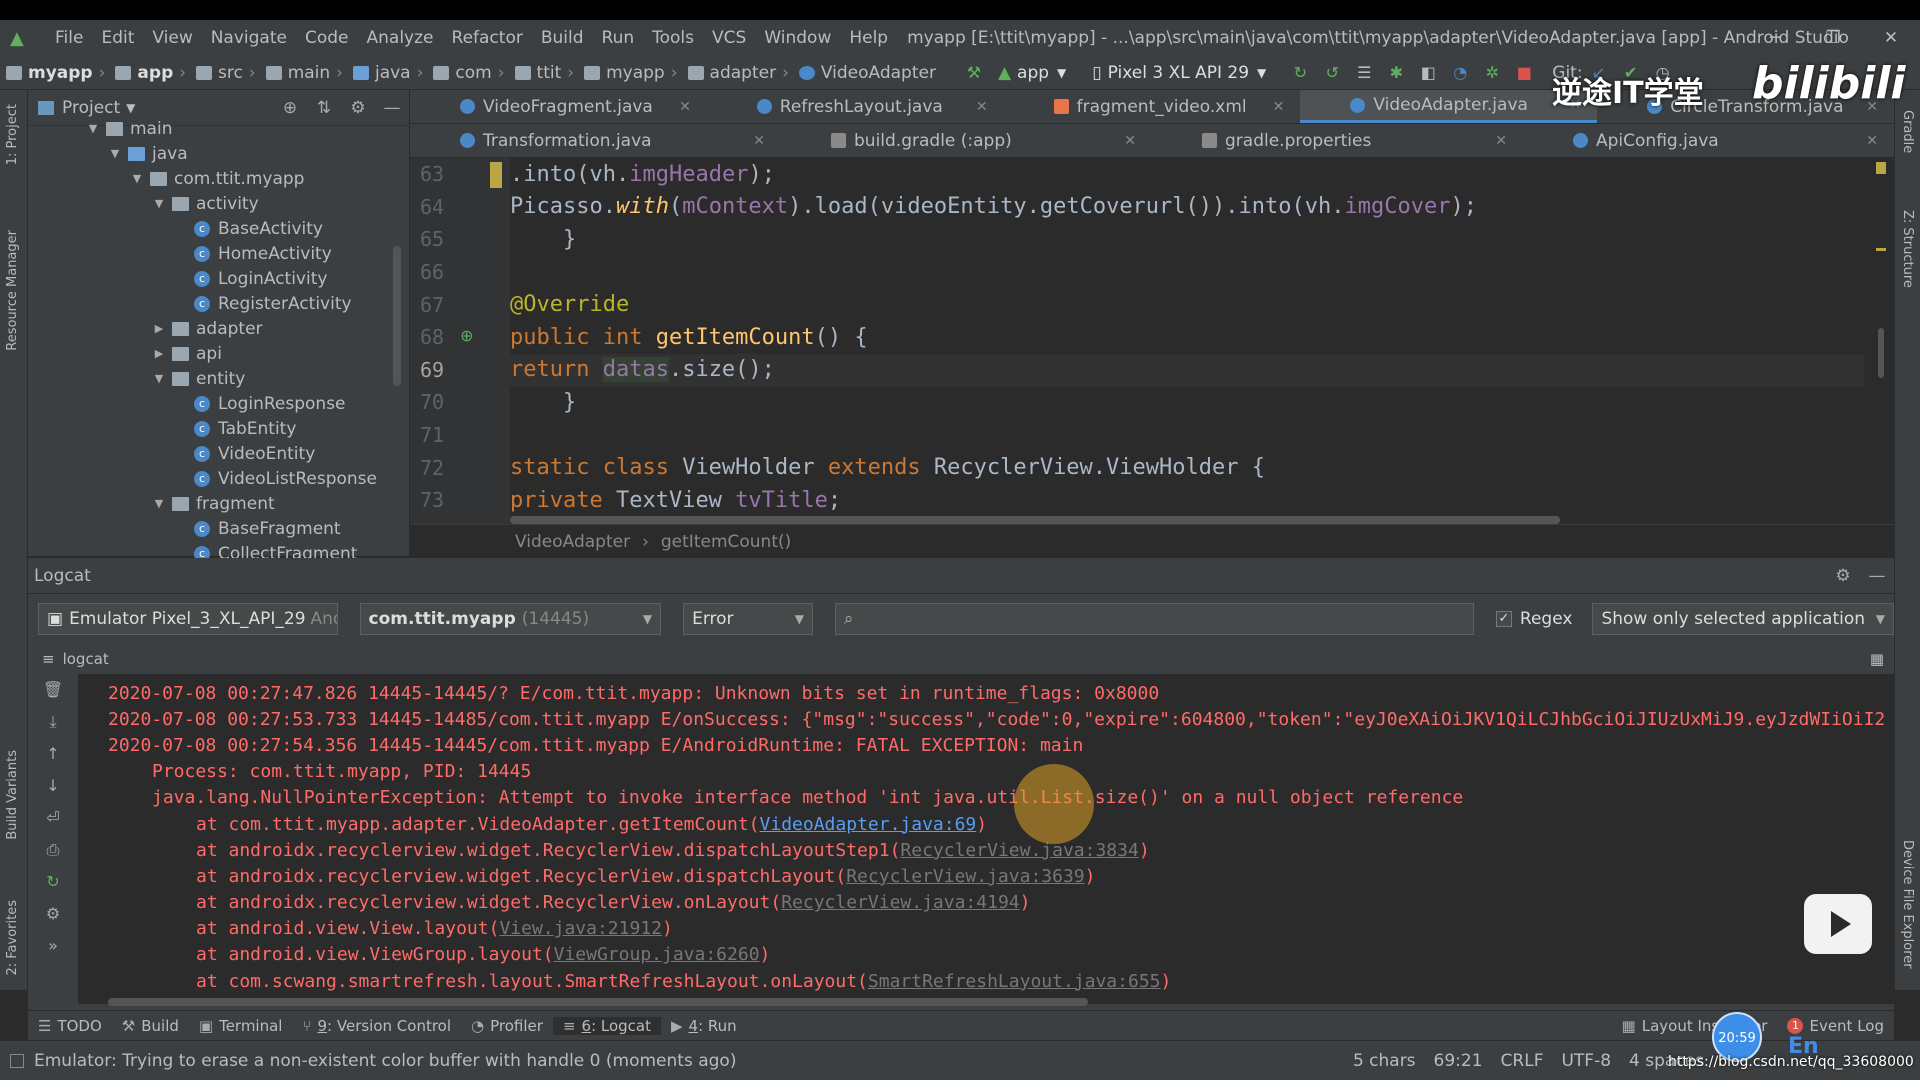  I want to click on tree-item: ▶ adapter, so click(218, 328).